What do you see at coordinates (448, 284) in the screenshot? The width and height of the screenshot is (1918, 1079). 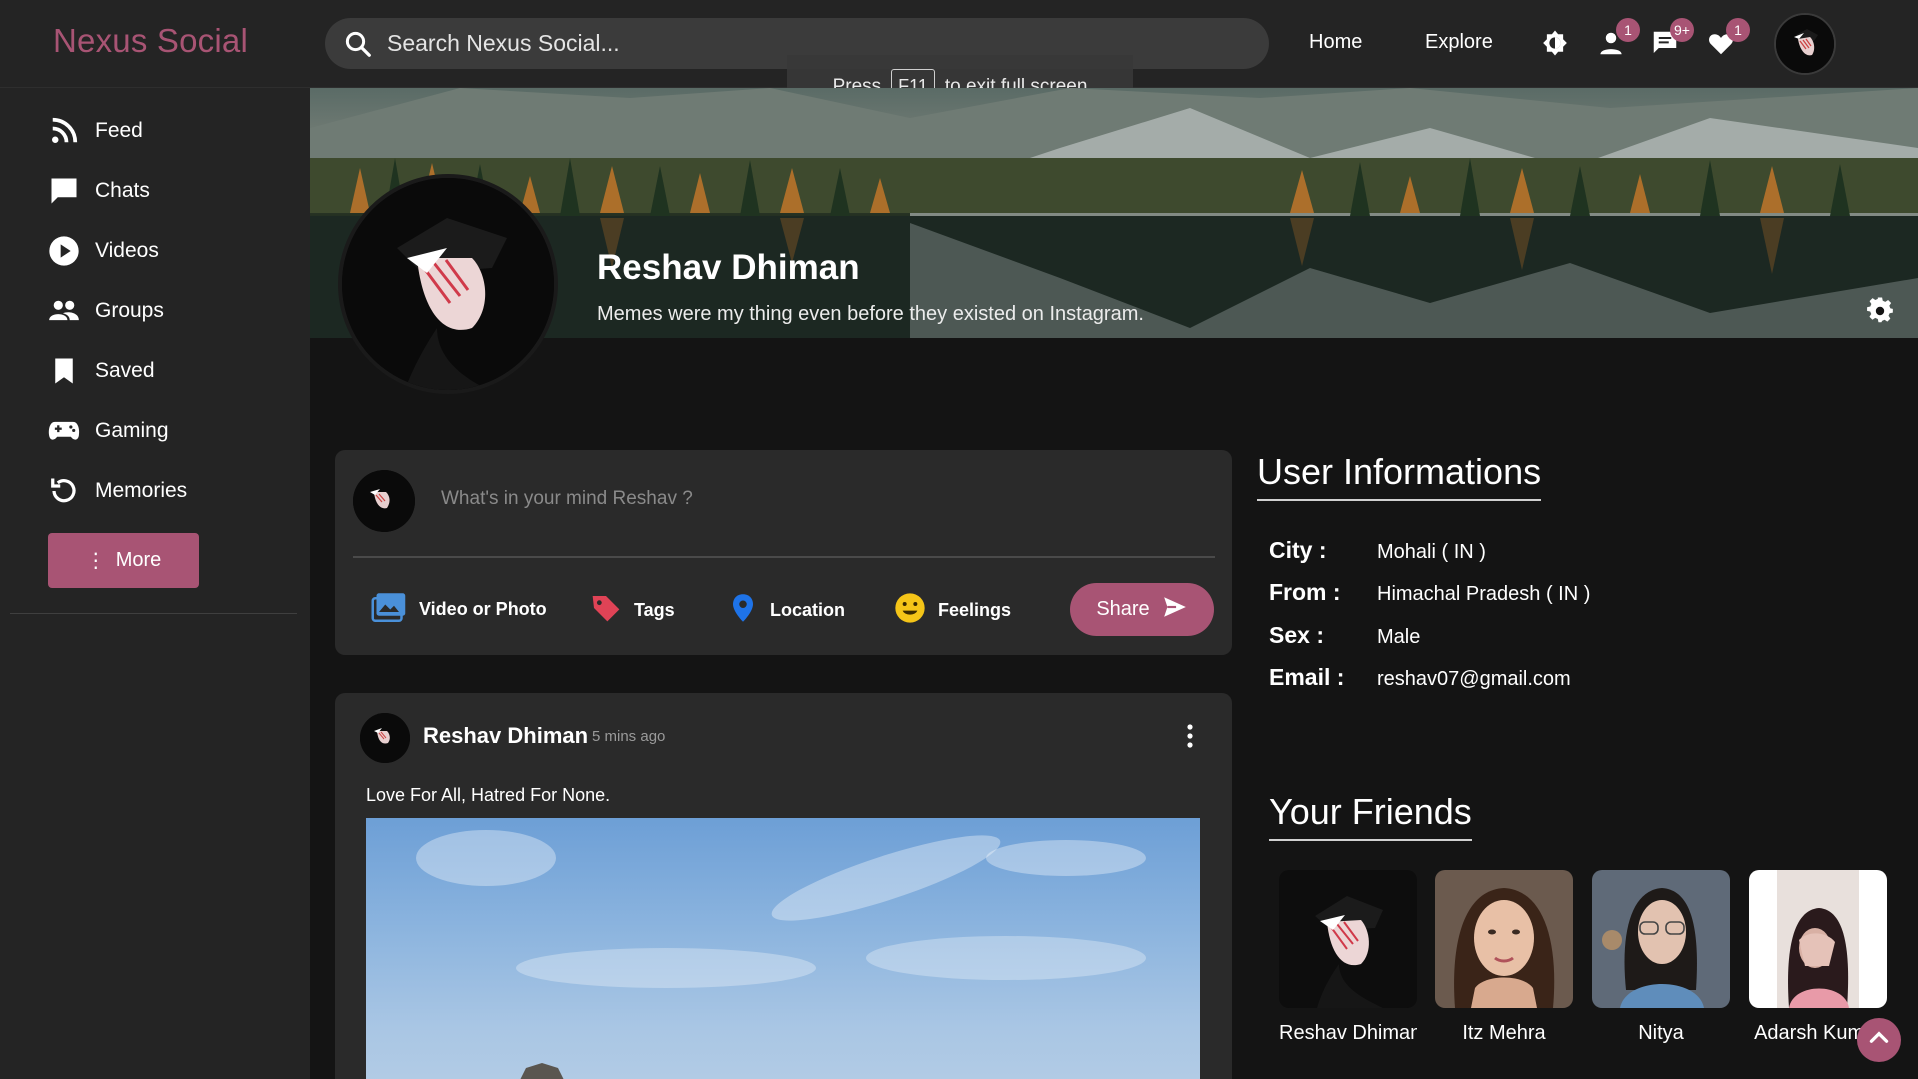 I see `profile-avatar` at bounding box center [448, 284].